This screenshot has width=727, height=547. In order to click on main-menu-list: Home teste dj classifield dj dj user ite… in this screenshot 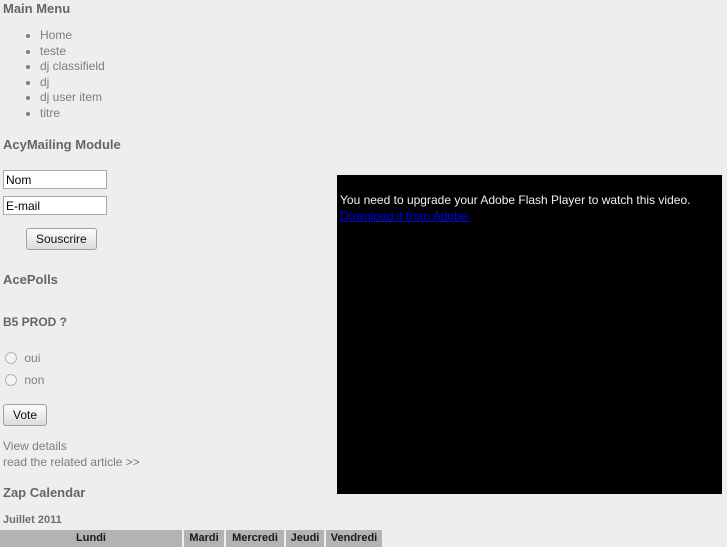, I will do `click(52, 74)`.